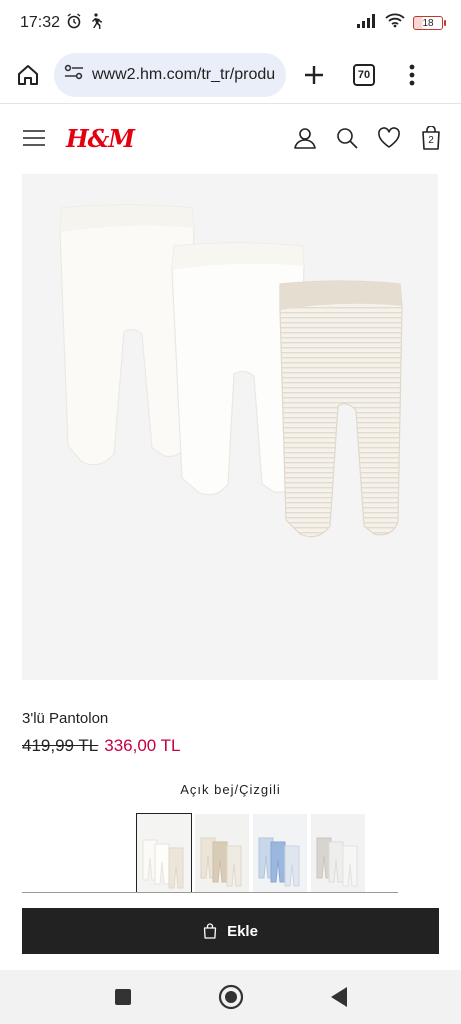 The height and width of the screenshot is (1024, 461). Describe the element at coordinates (61, 23) in the screenshot. I see `status-left: 17:32` at that location.